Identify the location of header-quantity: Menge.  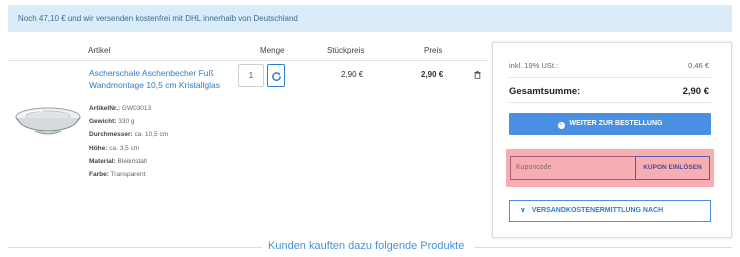
(272, 50).